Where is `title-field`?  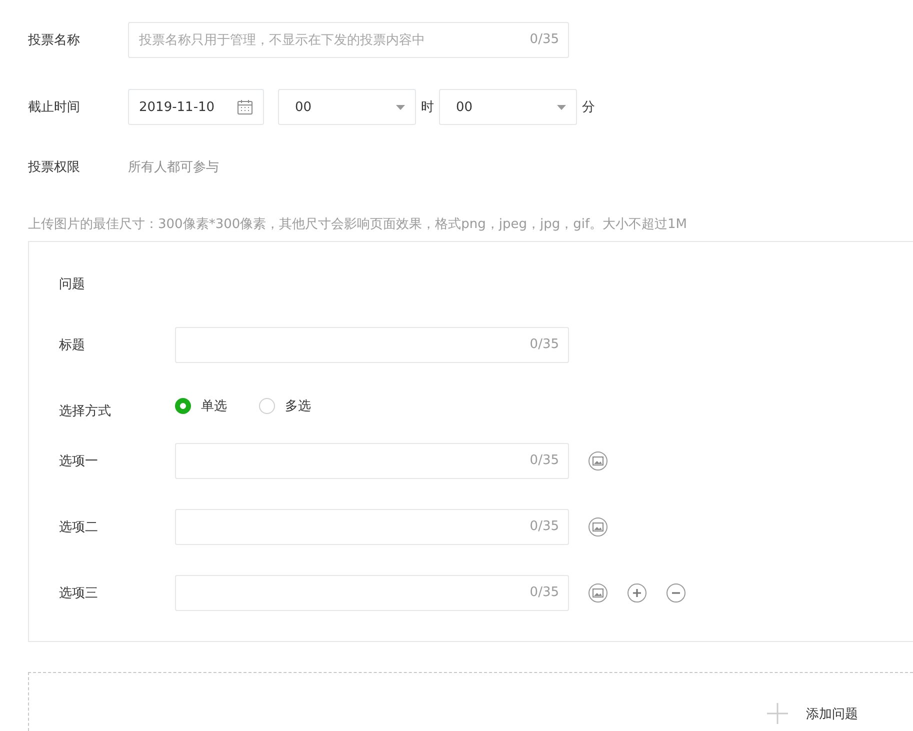
title-field is located at coordinates (372, 345).